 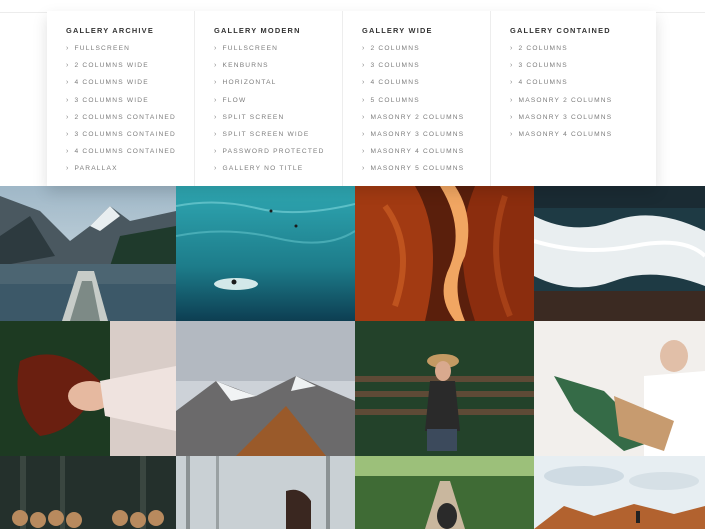 I want to click on menu-item-parallax: › PARALLAX, so click(x=130, y=168).